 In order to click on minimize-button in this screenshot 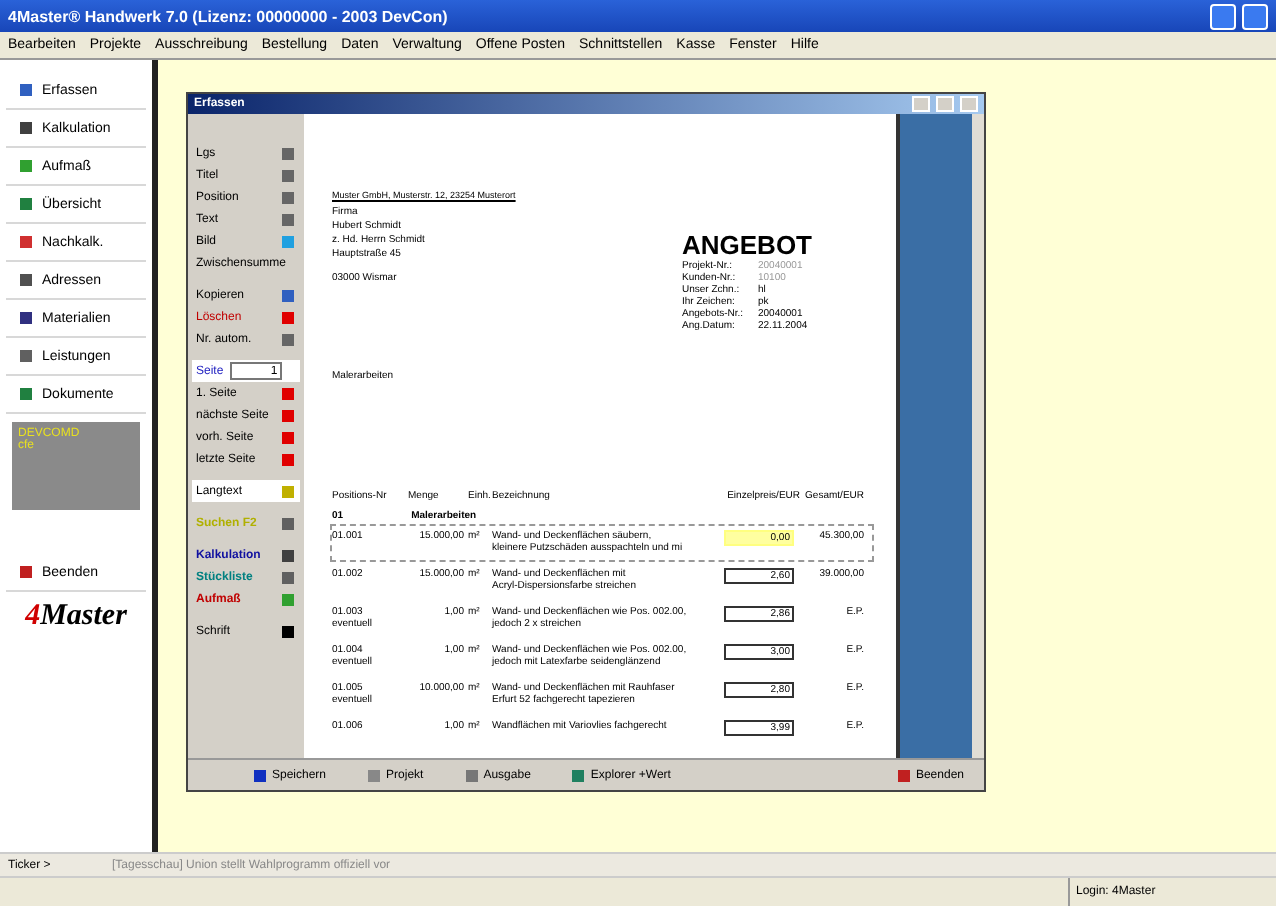, I will do `click(1223, 16)`.